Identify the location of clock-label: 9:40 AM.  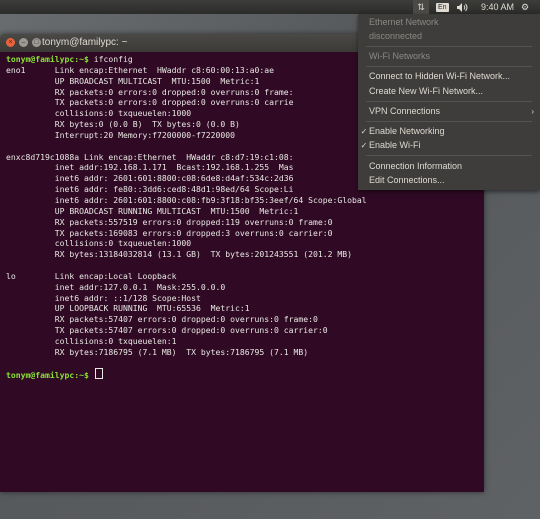
(498, 7).